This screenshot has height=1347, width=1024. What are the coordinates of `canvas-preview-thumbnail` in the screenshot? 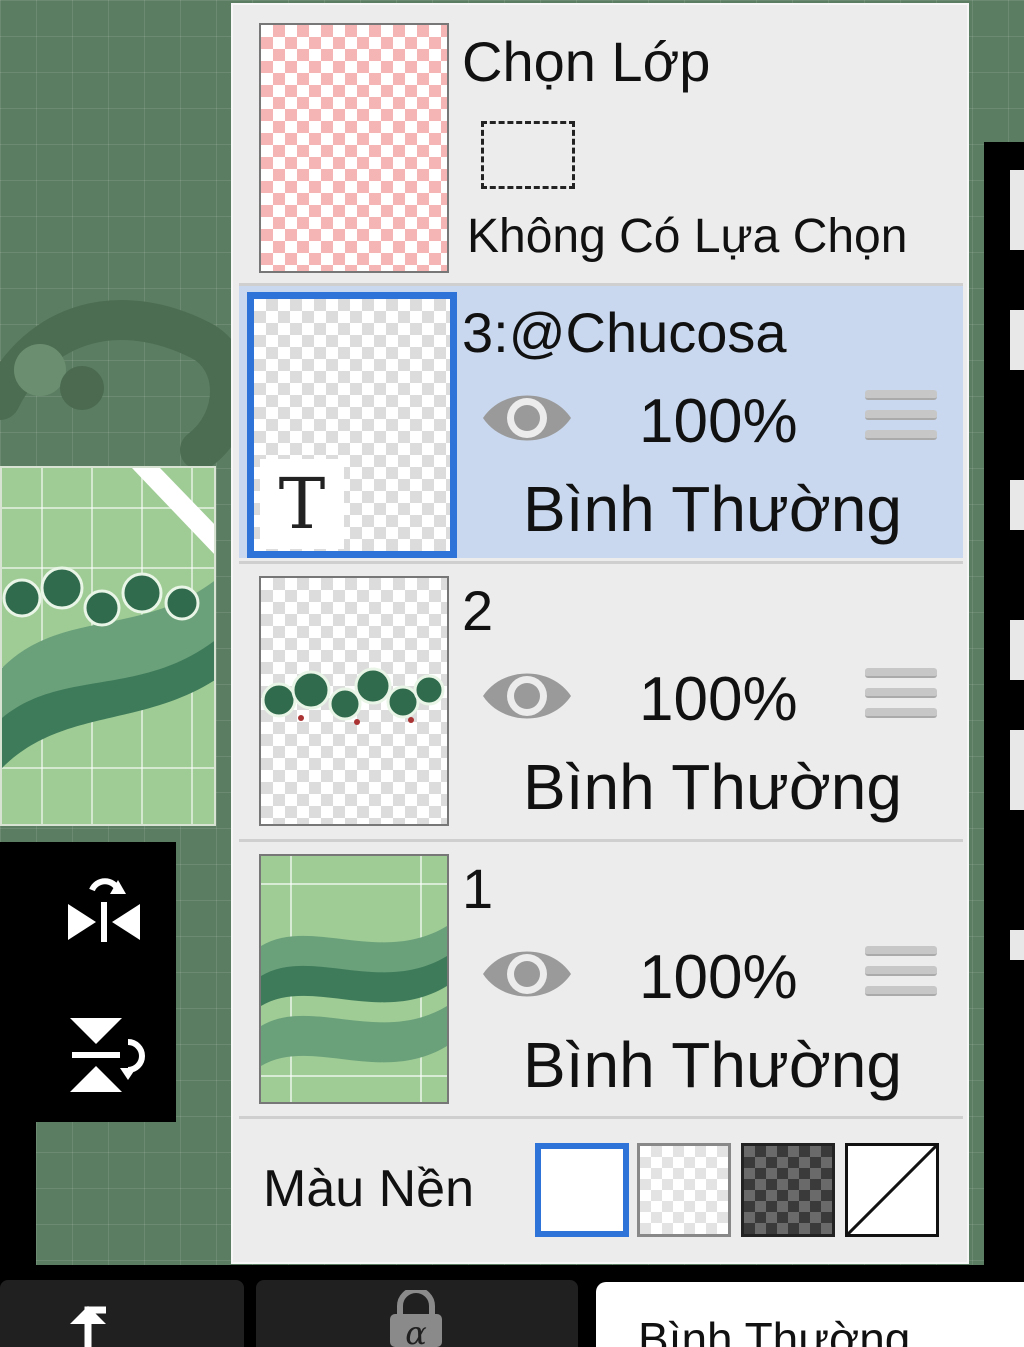 It's located at (108, 646).